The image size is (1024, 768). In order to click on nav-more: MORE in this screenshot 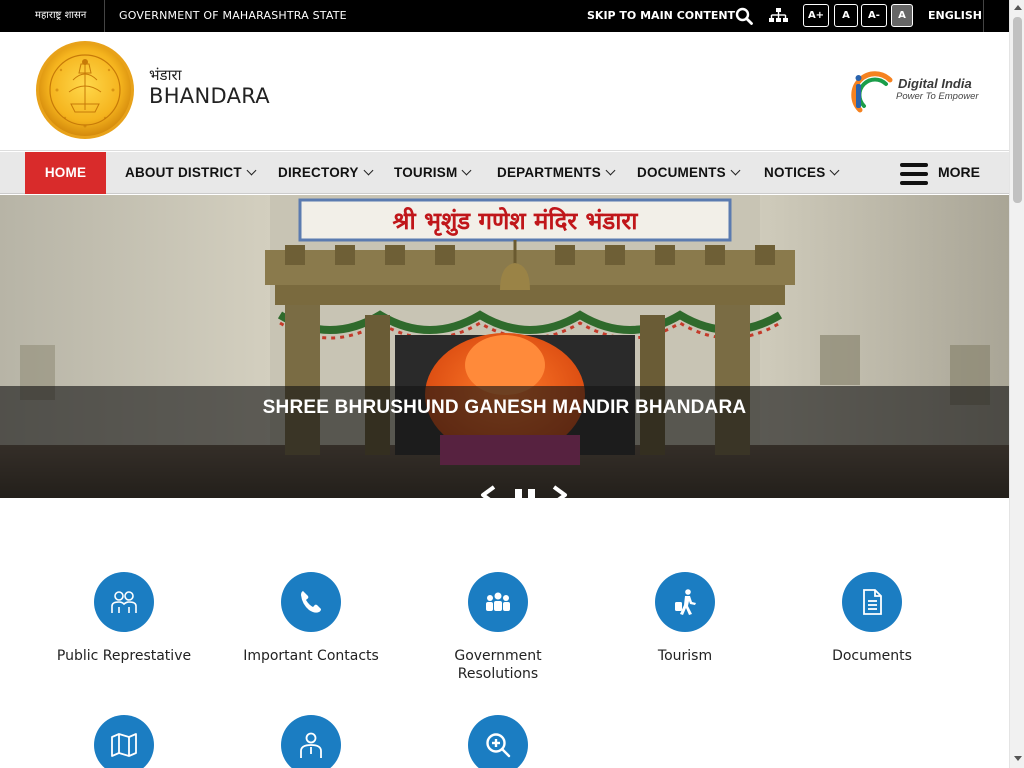, I will do `click(959, 172)`.